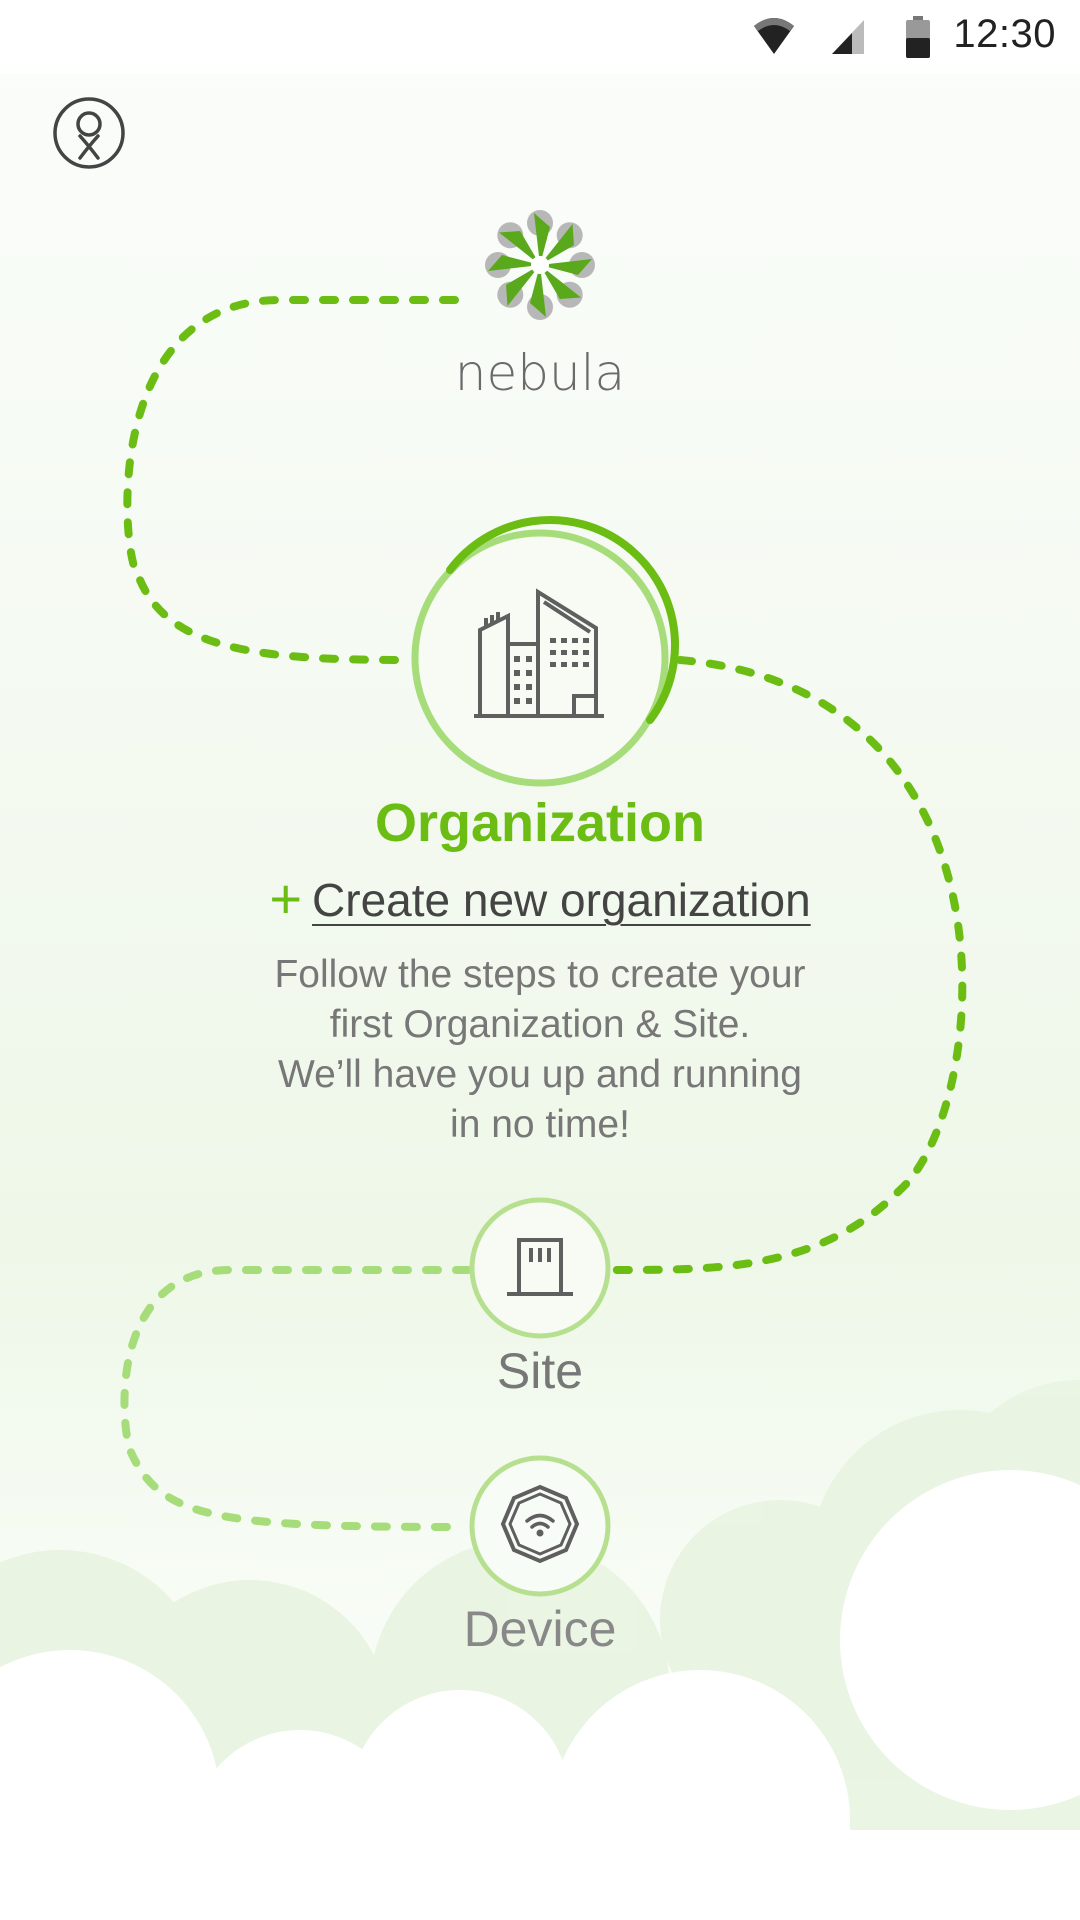 Image resolution: width=1080 pixels, height=1920 pixels. What do you see at coordinates (286, 898) in the screenshot?
I see `plus-icon: +` at bounding box center [286, 898].